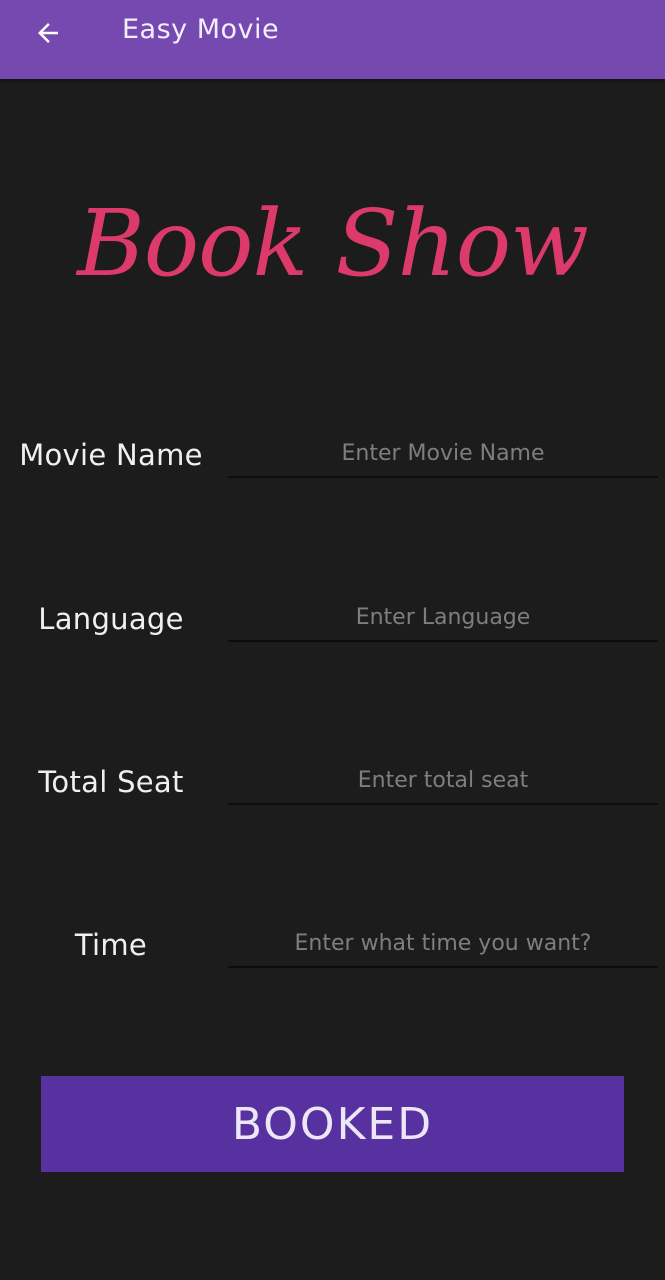 The image size is (665, 1280). Describe the element at coordinates (443, 781) in the screenshot. I see `total-seat-input` at that location.